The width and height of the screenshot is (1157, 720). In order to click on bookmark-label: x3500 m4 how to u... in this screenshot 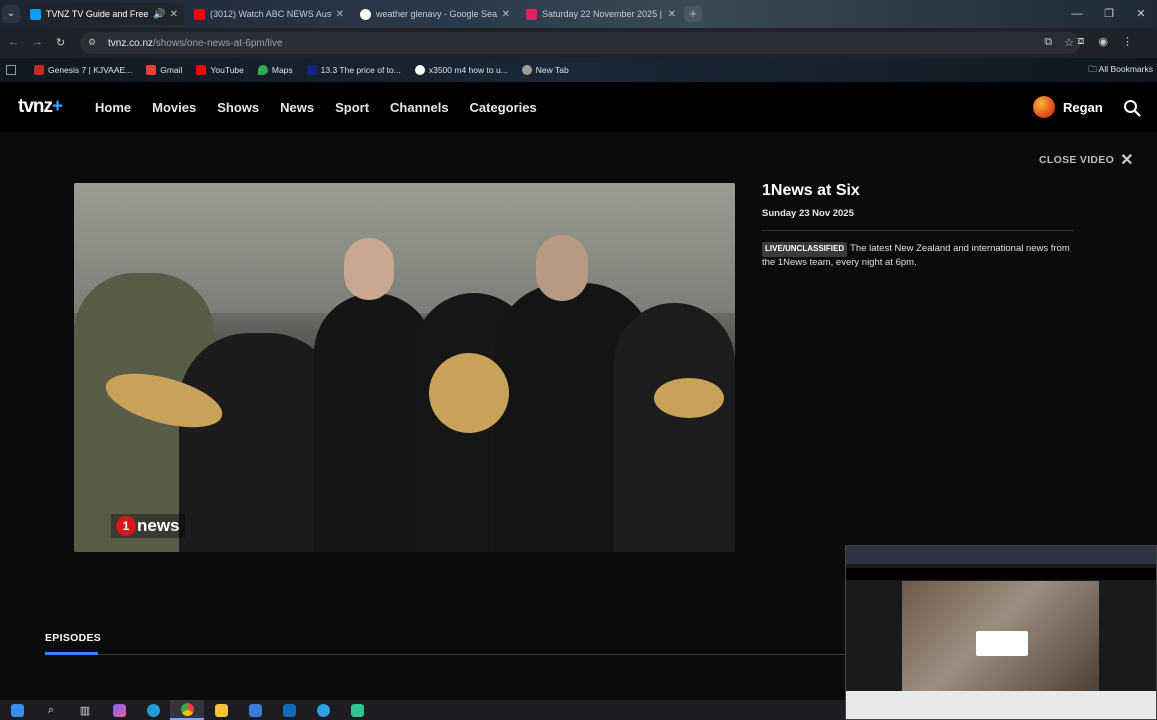, I will do `click(468, 70)`.